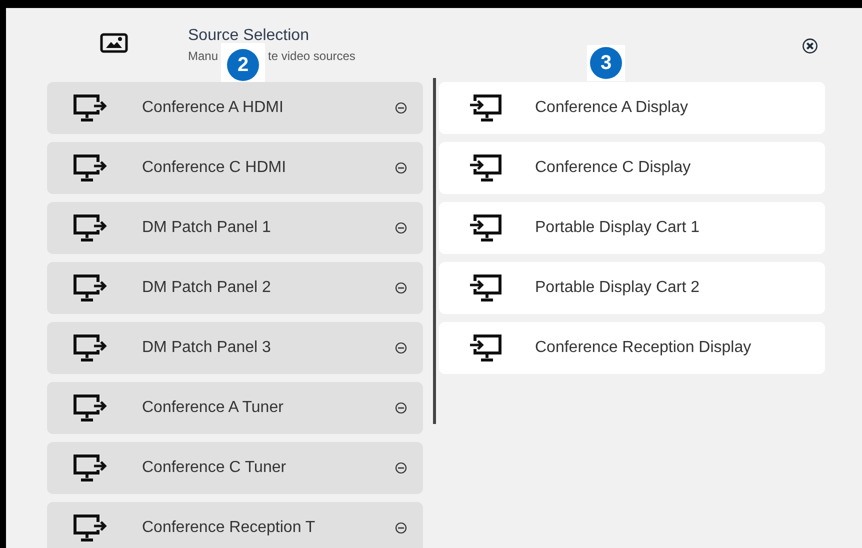 Image resolution: width=862 pixels, height=548 pixels. Describe the element at coordinates (632, 288) in the screenshot. I see `display-item: Portable Display Cart 2` at that location.